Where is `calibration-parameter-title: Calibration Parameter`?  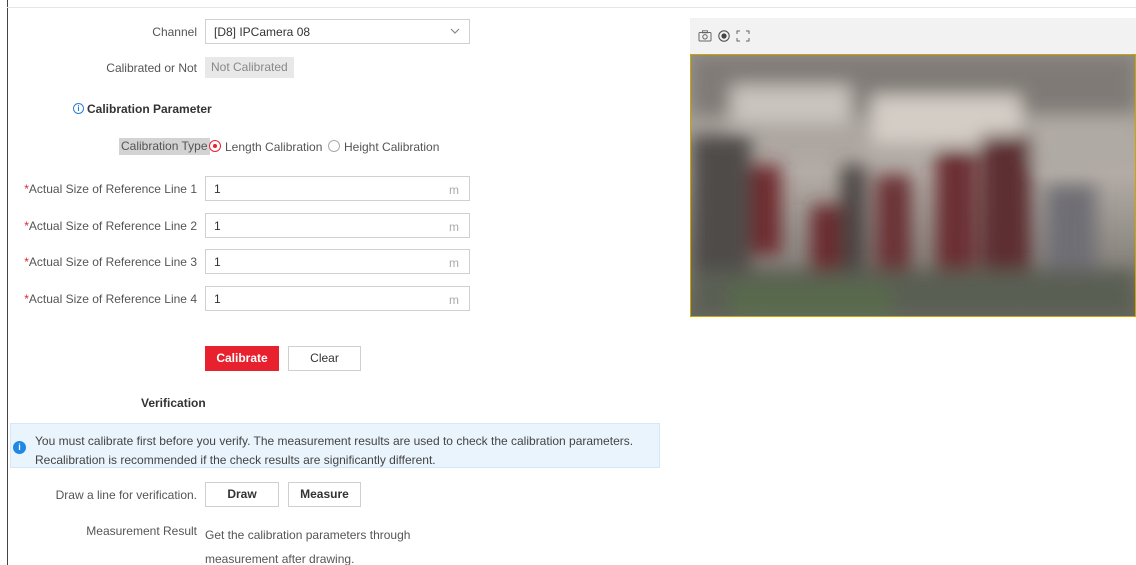
calibration-parameter-title: Calibration Parameter is located at coordinates (149, 109).